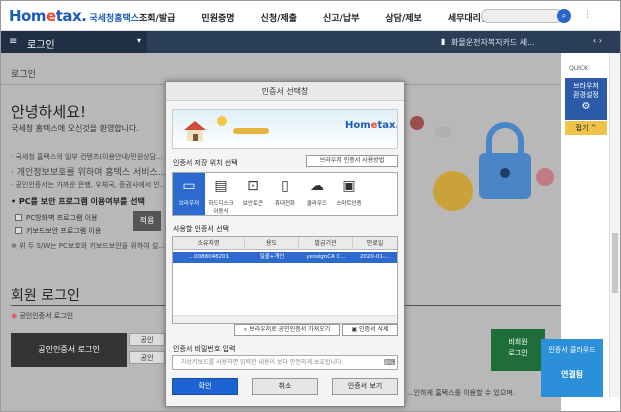 This screenshot has height=412, width=621. I want to click on howto-button: 브라우저 인증서 사용방법, so click(352, 161).